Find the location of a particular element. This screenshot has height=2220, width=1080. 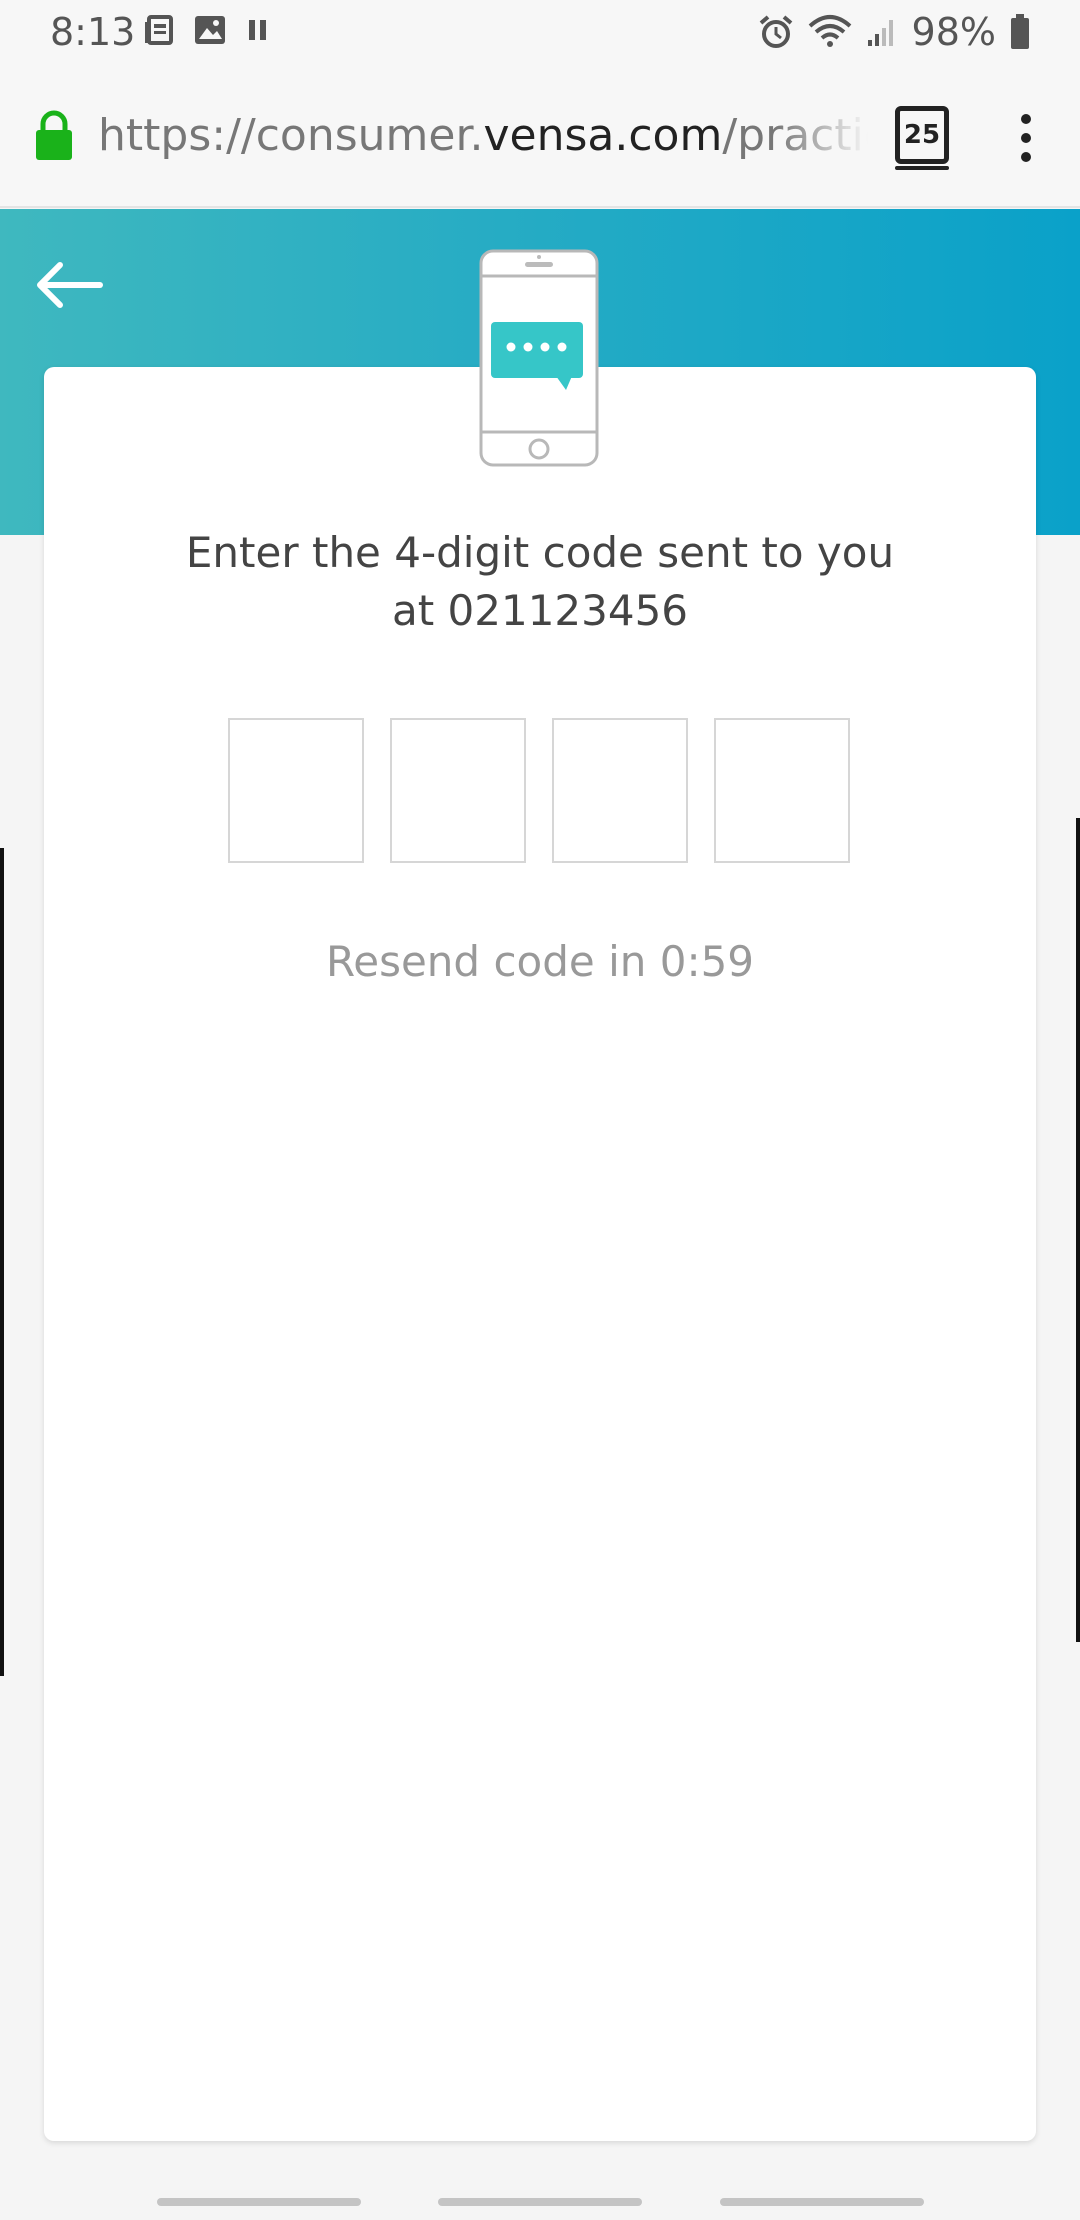

url-domain: vensa.com is located at coordinates (603, 135).